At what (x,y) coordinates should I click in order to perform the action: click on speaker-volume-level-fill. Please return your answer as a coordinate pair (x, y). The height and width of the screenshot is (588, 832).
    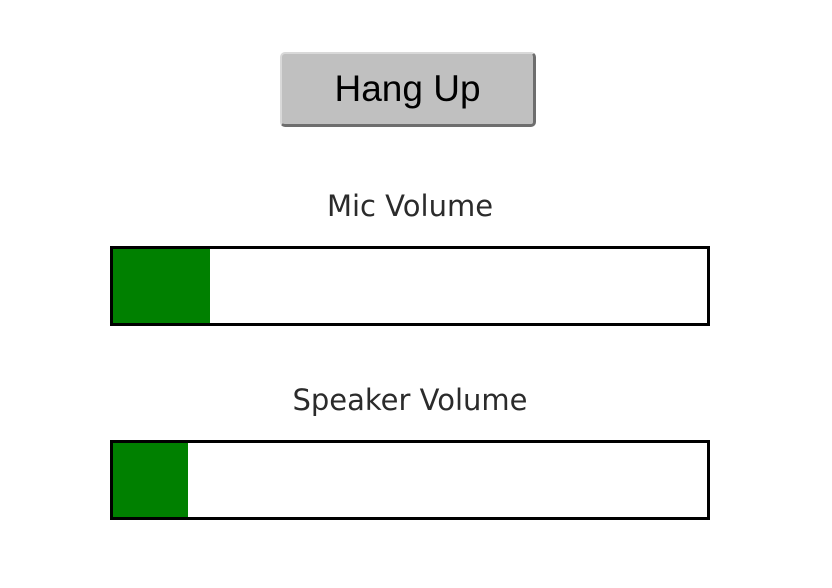
    Looking at the image, I should click on (150, 480).